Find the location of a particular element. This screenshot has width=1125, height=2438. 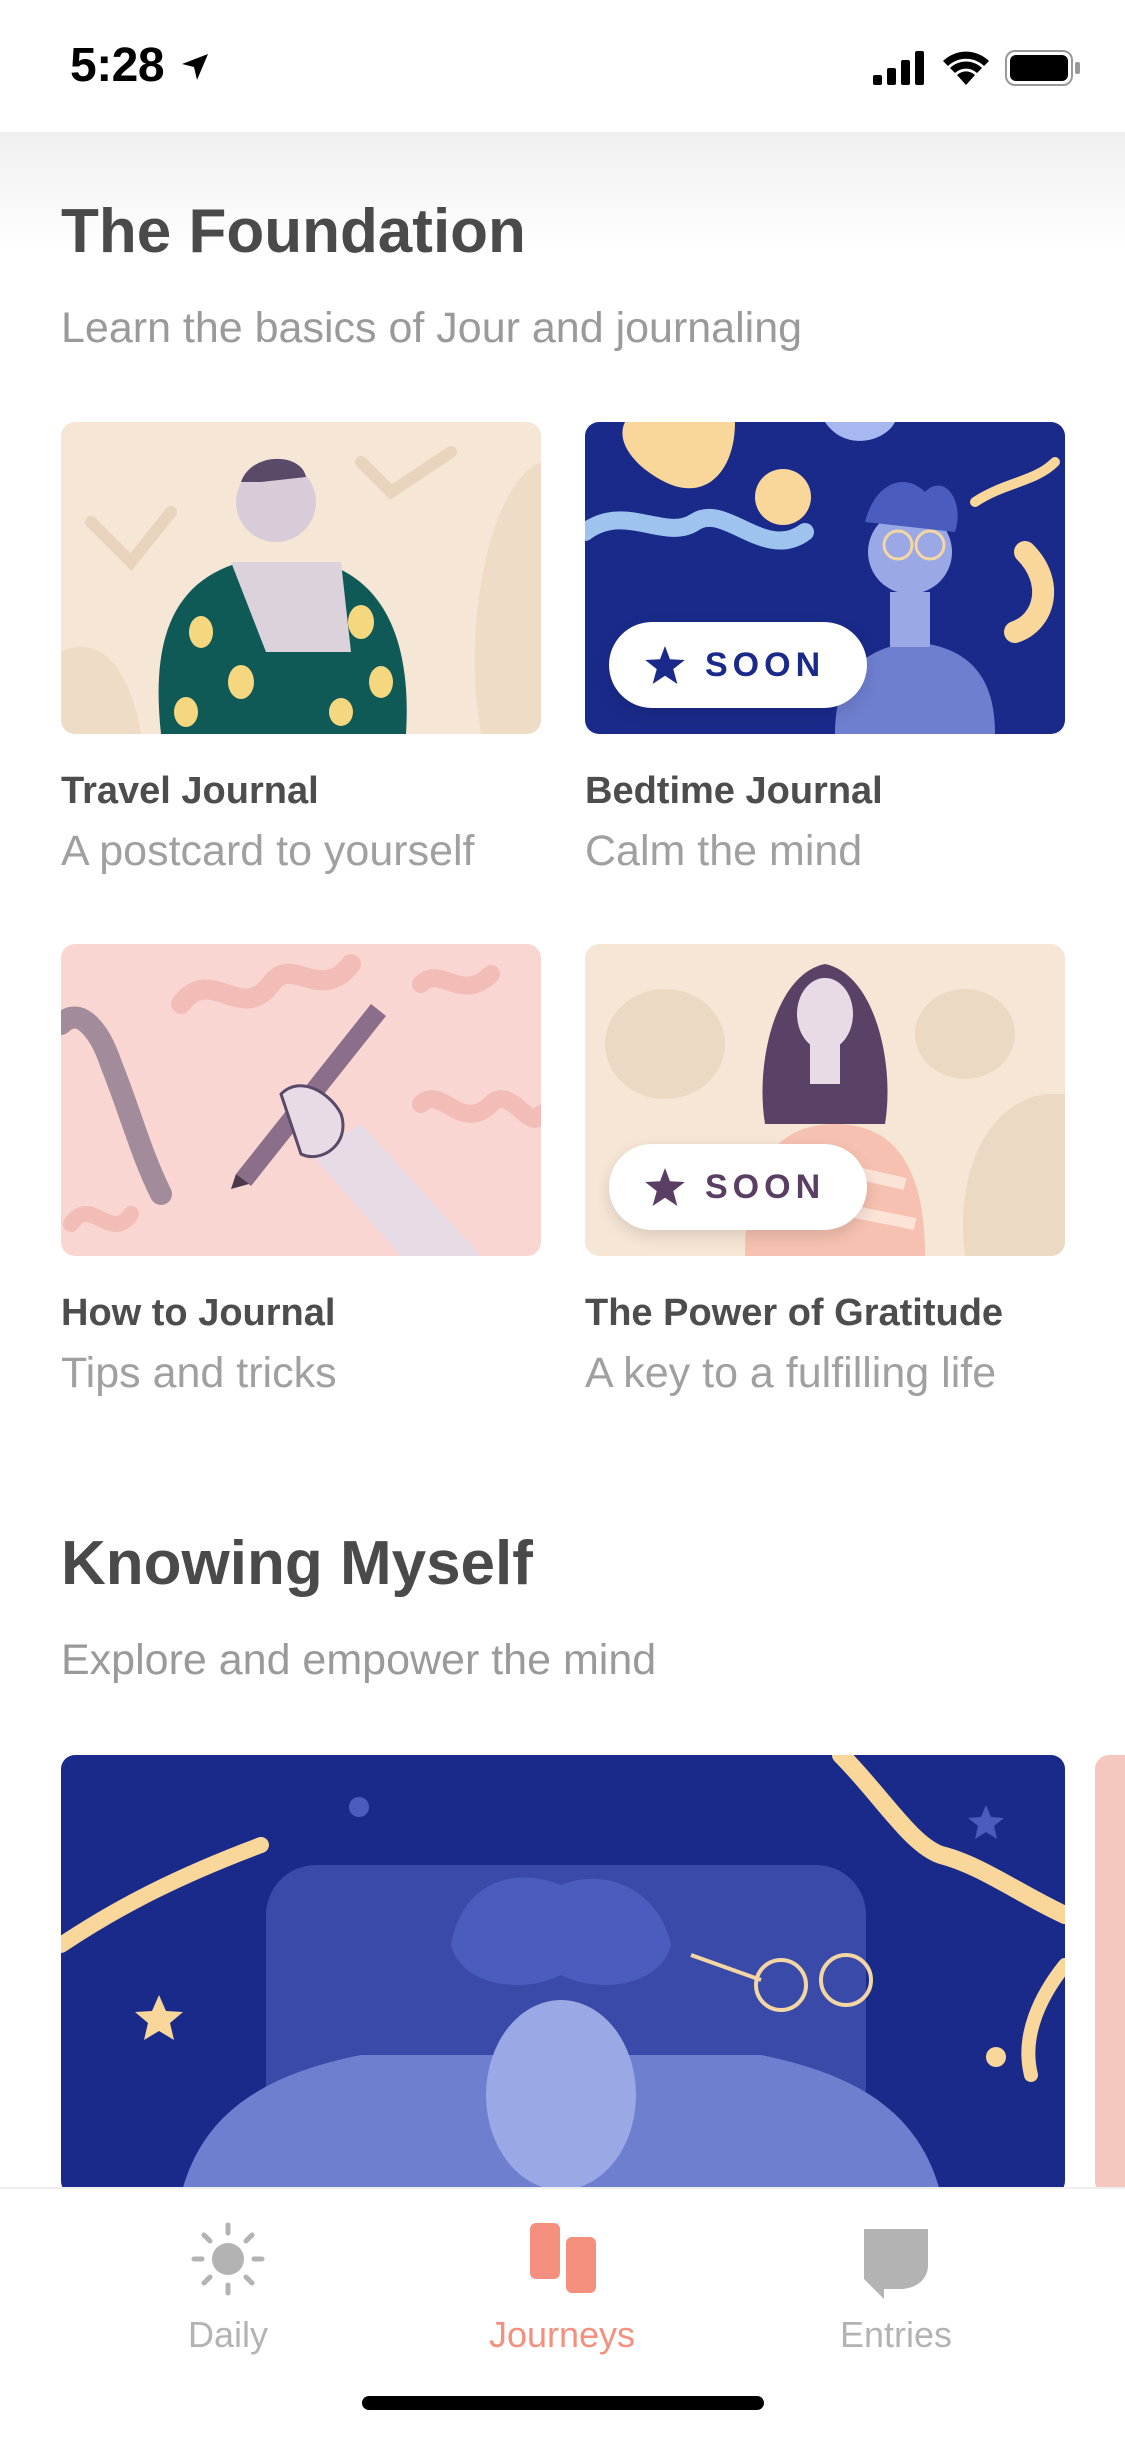

journey-card-how-to: How to Journal Tips and tricks is located at coordinates (301, 1171).